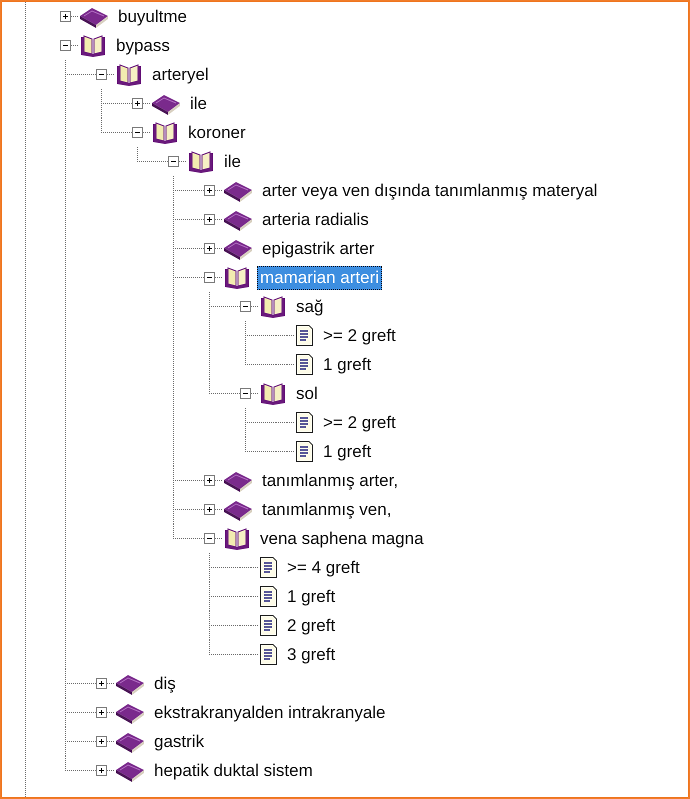 The width and height of the screenshot is (690, 799). What do you see at coordinates (217, 132) in the screenshot?
I see `tree-item-label: koroner` at bounding box center [217, 132].